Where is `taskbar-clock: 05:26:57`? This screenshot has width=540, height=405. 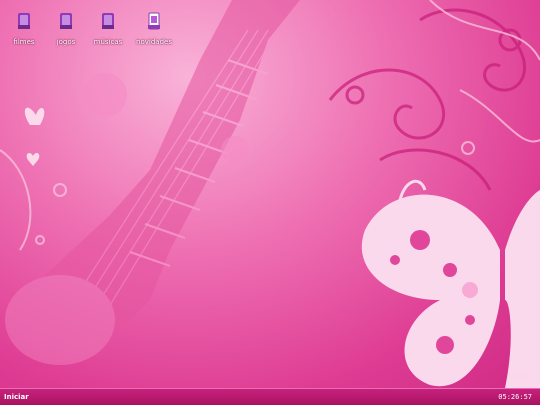
taskbar-clock: 05:26:57 is located at coordinates (515, 397).